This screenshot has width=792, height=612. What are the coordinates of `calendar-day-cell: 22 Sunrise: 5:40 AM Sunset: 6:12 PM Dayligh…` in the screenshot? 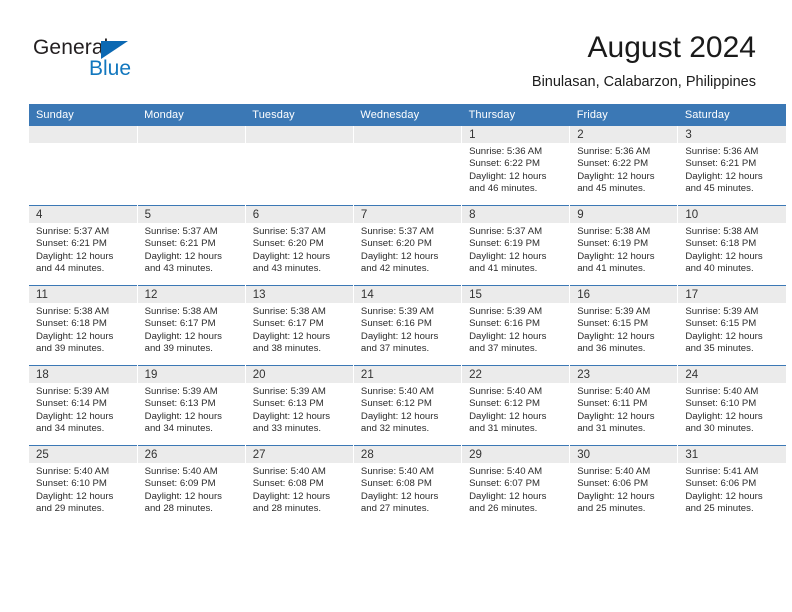 It's located at (516, 405).